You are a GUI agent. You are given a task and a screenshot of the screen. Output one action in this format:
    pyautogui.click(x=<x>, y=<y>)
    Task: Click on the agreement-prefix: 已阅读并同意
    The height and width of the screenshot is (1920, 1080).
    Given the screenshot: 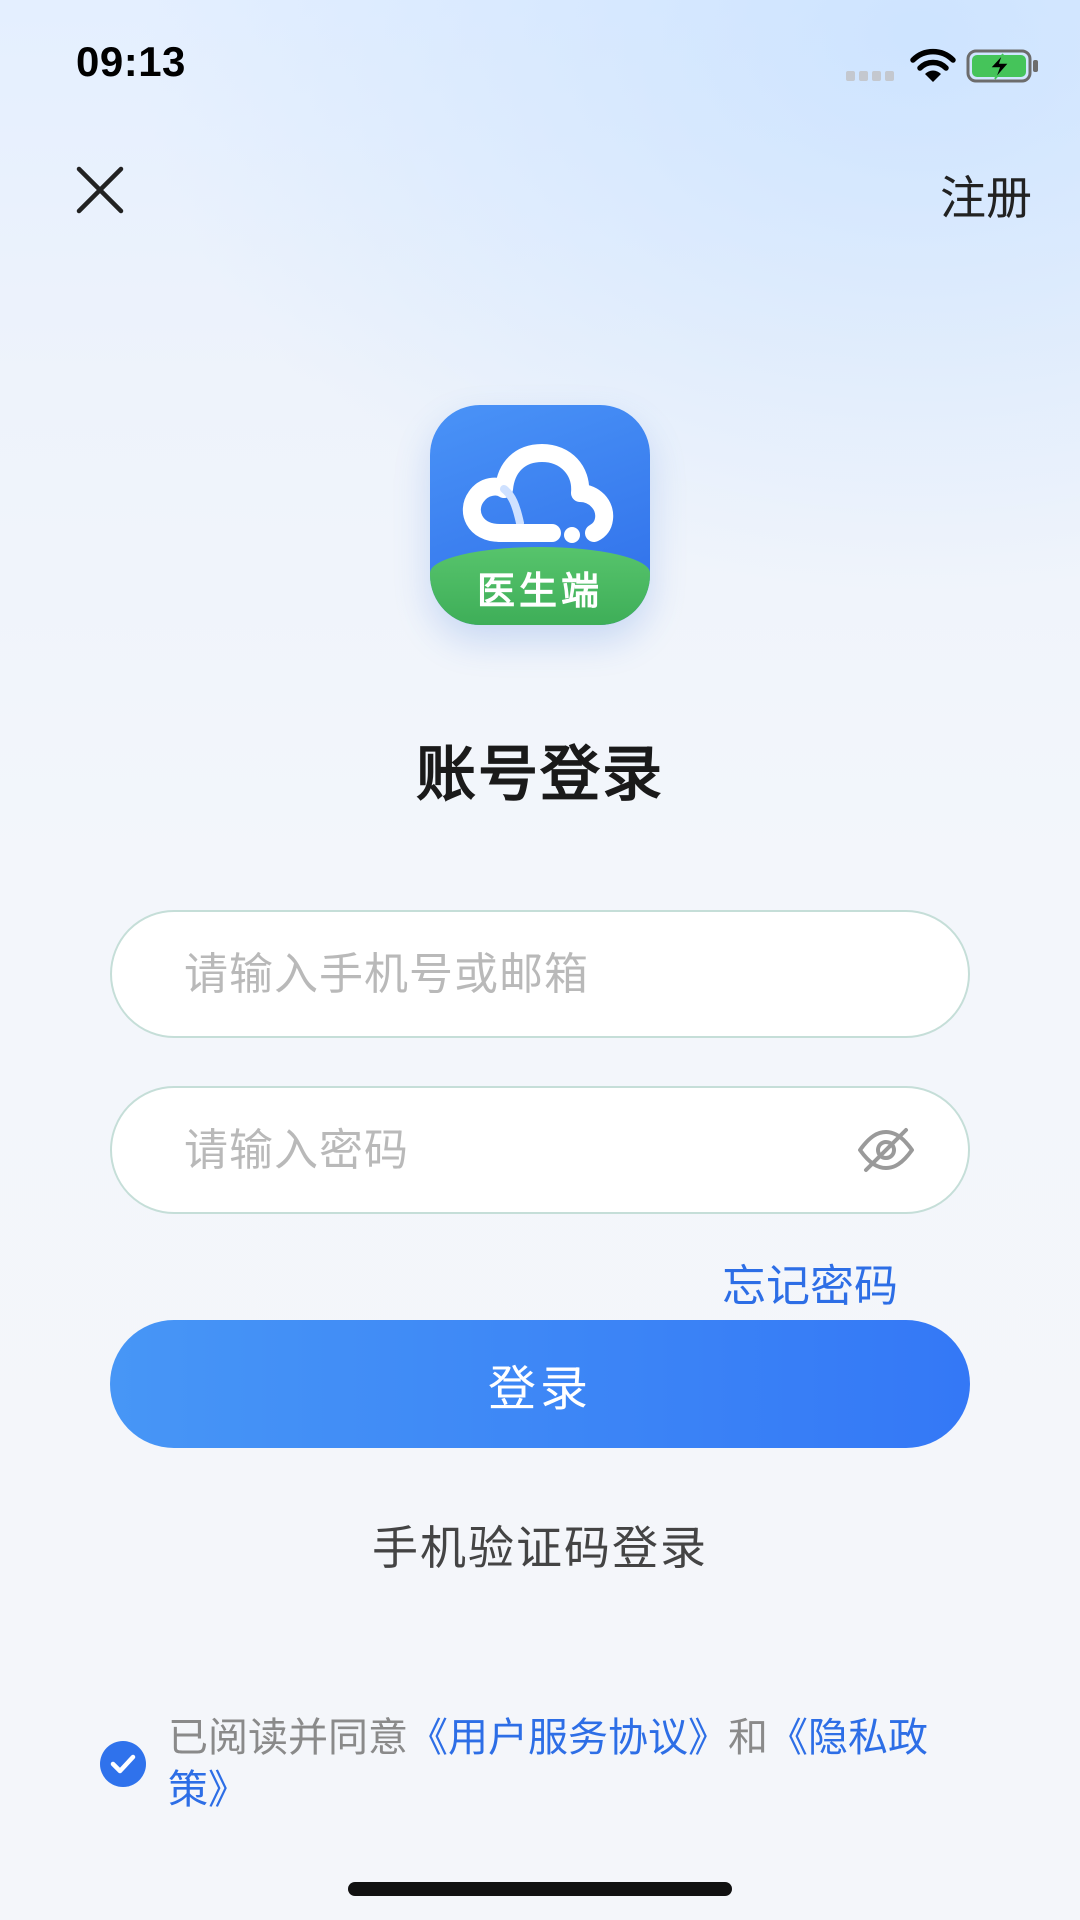 What is the action you would take?
    pyautogui.click(x=288, y=1738)
    